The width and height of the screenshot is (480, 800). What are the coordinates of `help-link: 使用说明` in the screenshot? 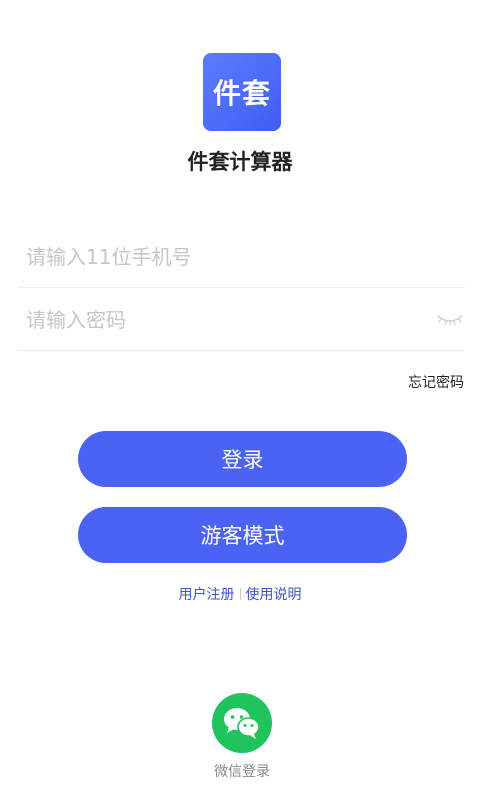 It's located at (274, 595).